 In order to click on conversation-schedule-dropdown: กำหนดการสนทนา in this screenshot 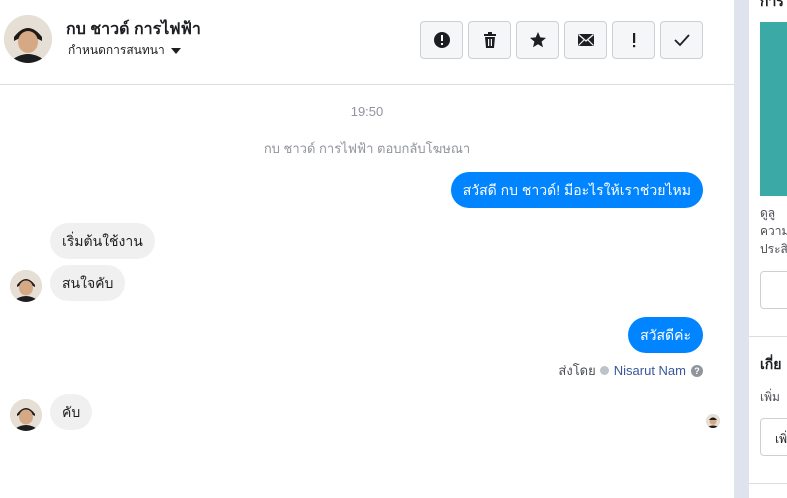, I will do `click(124, 50)`.